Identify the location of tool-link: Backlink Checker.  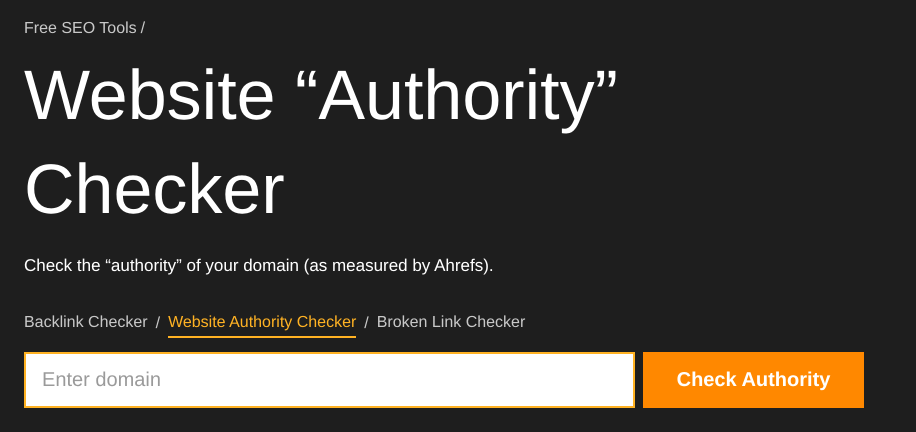
(86, 324).